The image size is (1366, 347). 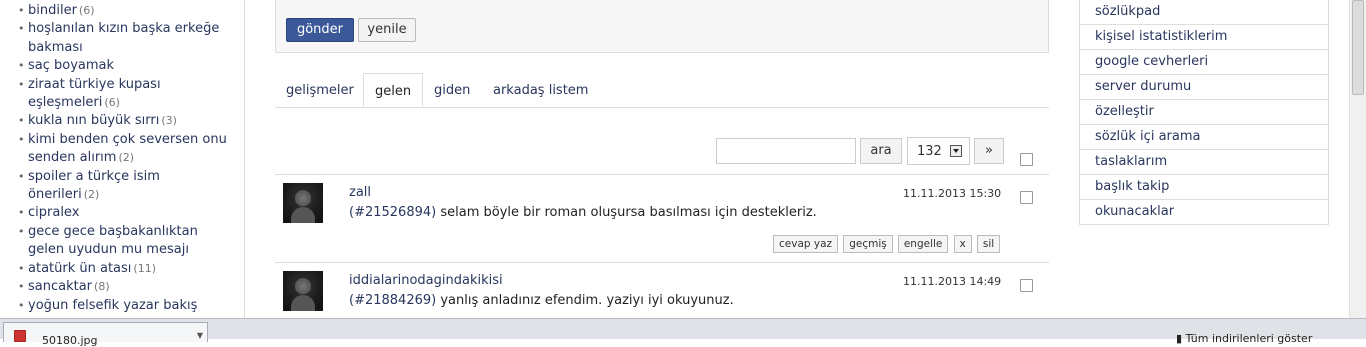 I want to click on page-select-value: 132, so click(x=929, y=151).